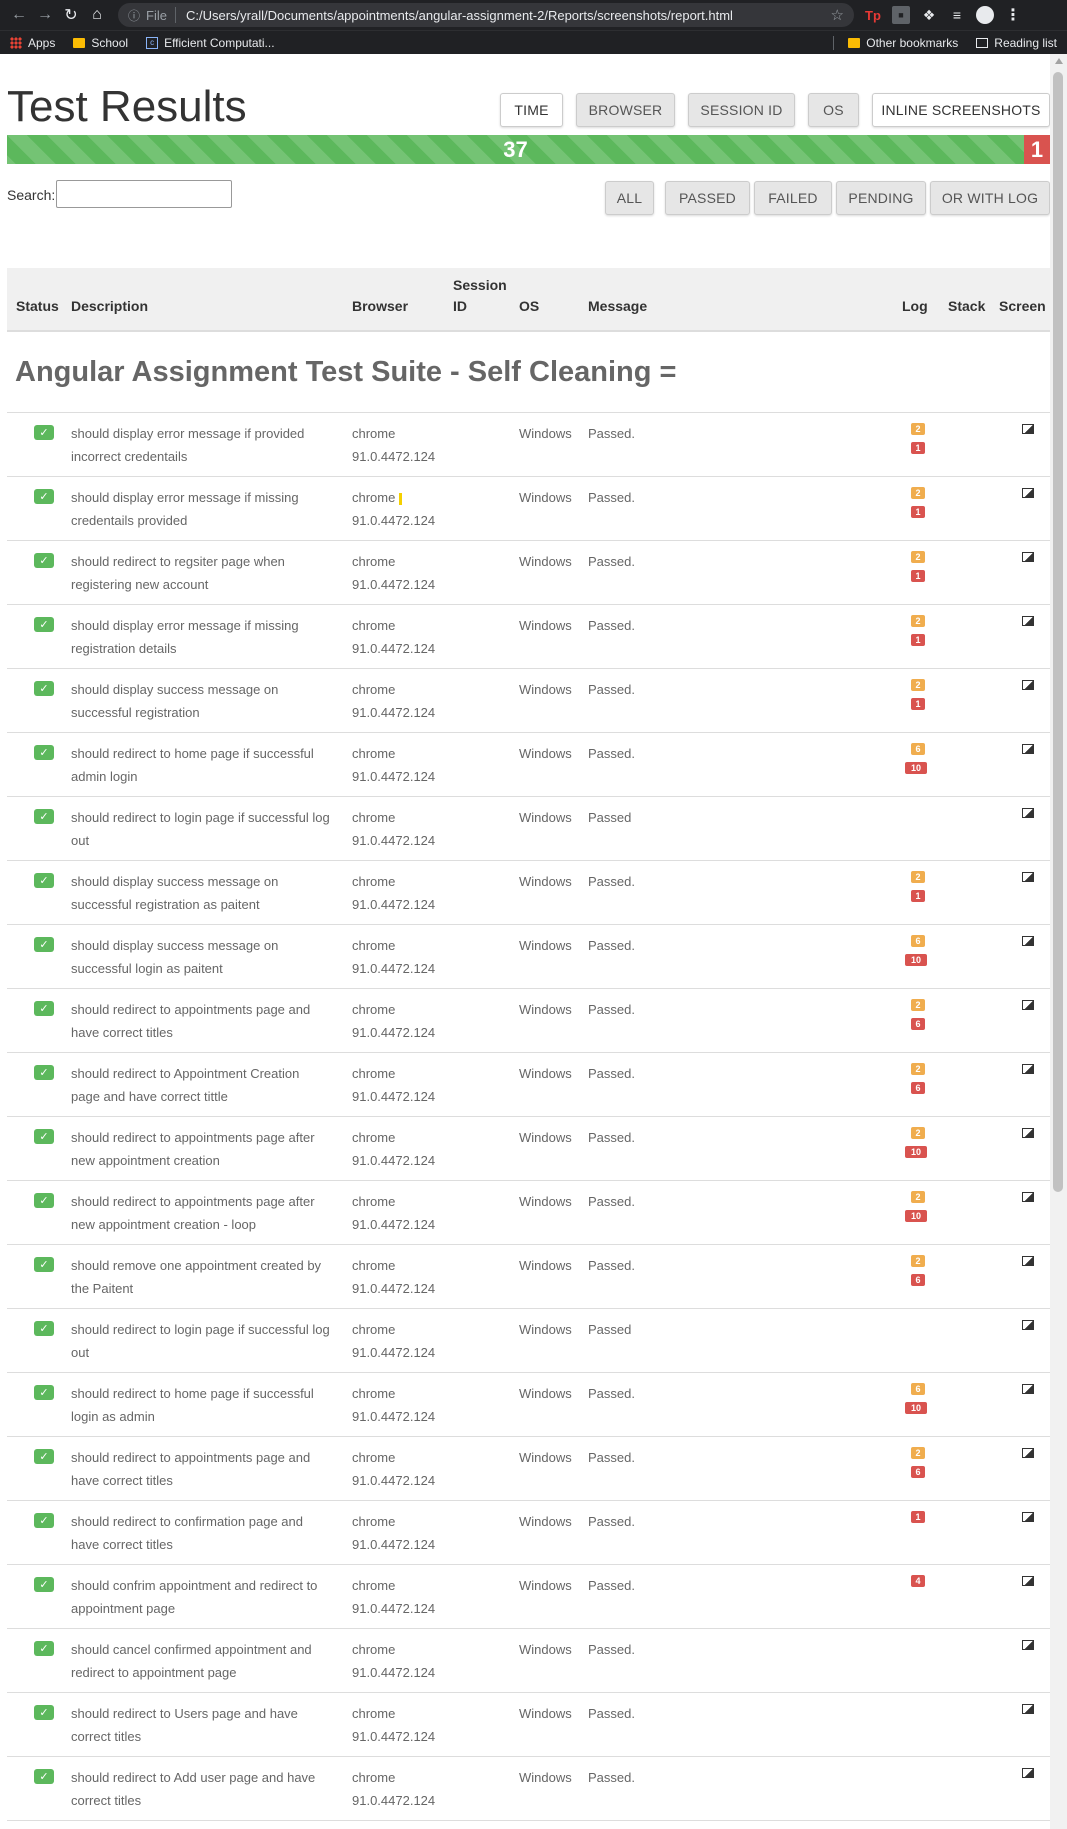 Image resolution: width=1067 pixels, height=1829 pixels. I want to click on column-message: Message, so click(617, 306).